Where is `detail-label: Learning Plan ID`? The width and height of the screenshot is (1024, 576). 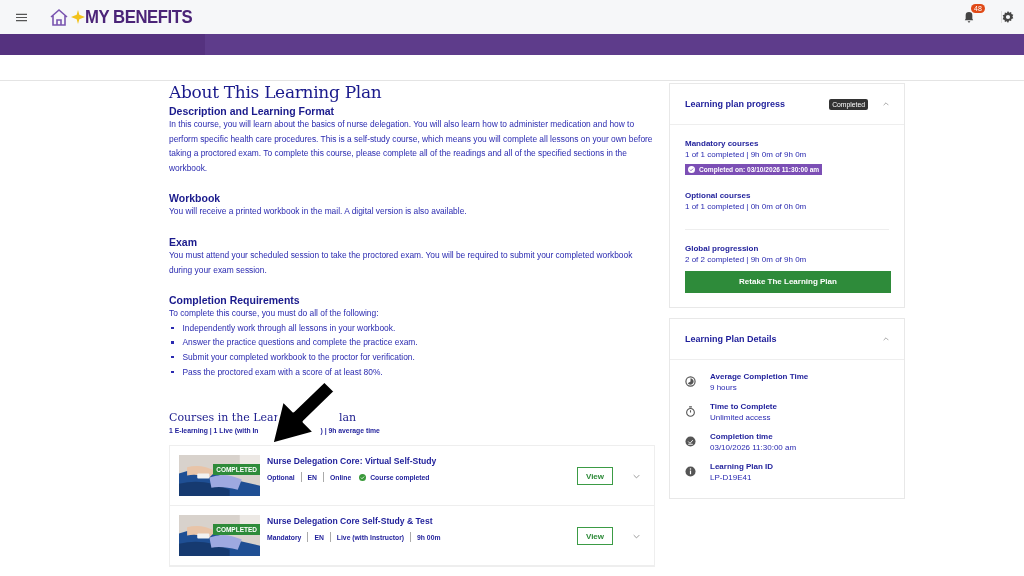
detail-label: Learning Plan ID is located at coordinates (742, 466).